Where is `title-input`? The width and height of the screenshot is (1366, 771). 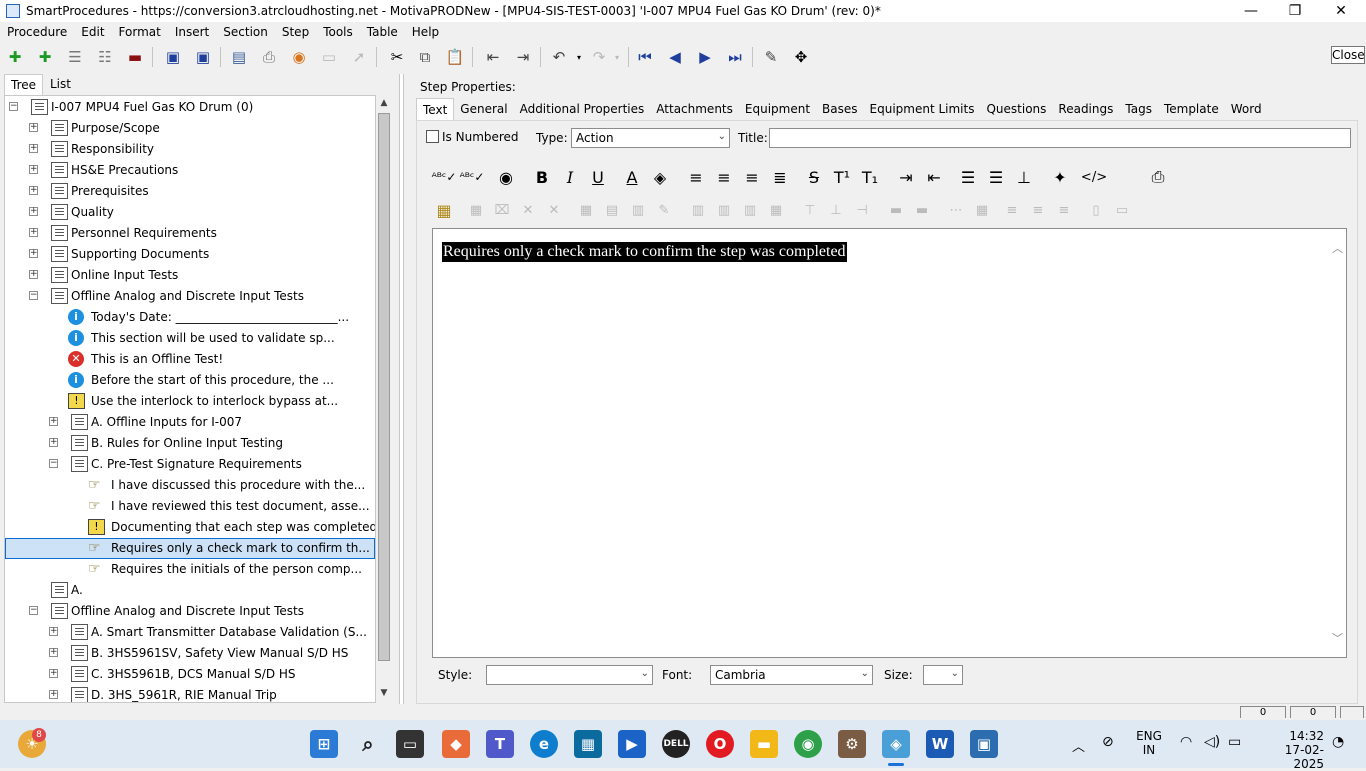 title-input is located at coordinates (1060, 138).